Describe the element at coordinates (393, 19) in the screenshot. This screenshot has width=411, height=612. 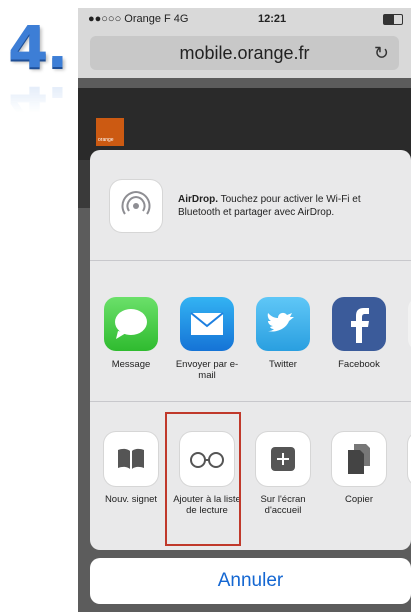
I see `battery-icon` at that location.